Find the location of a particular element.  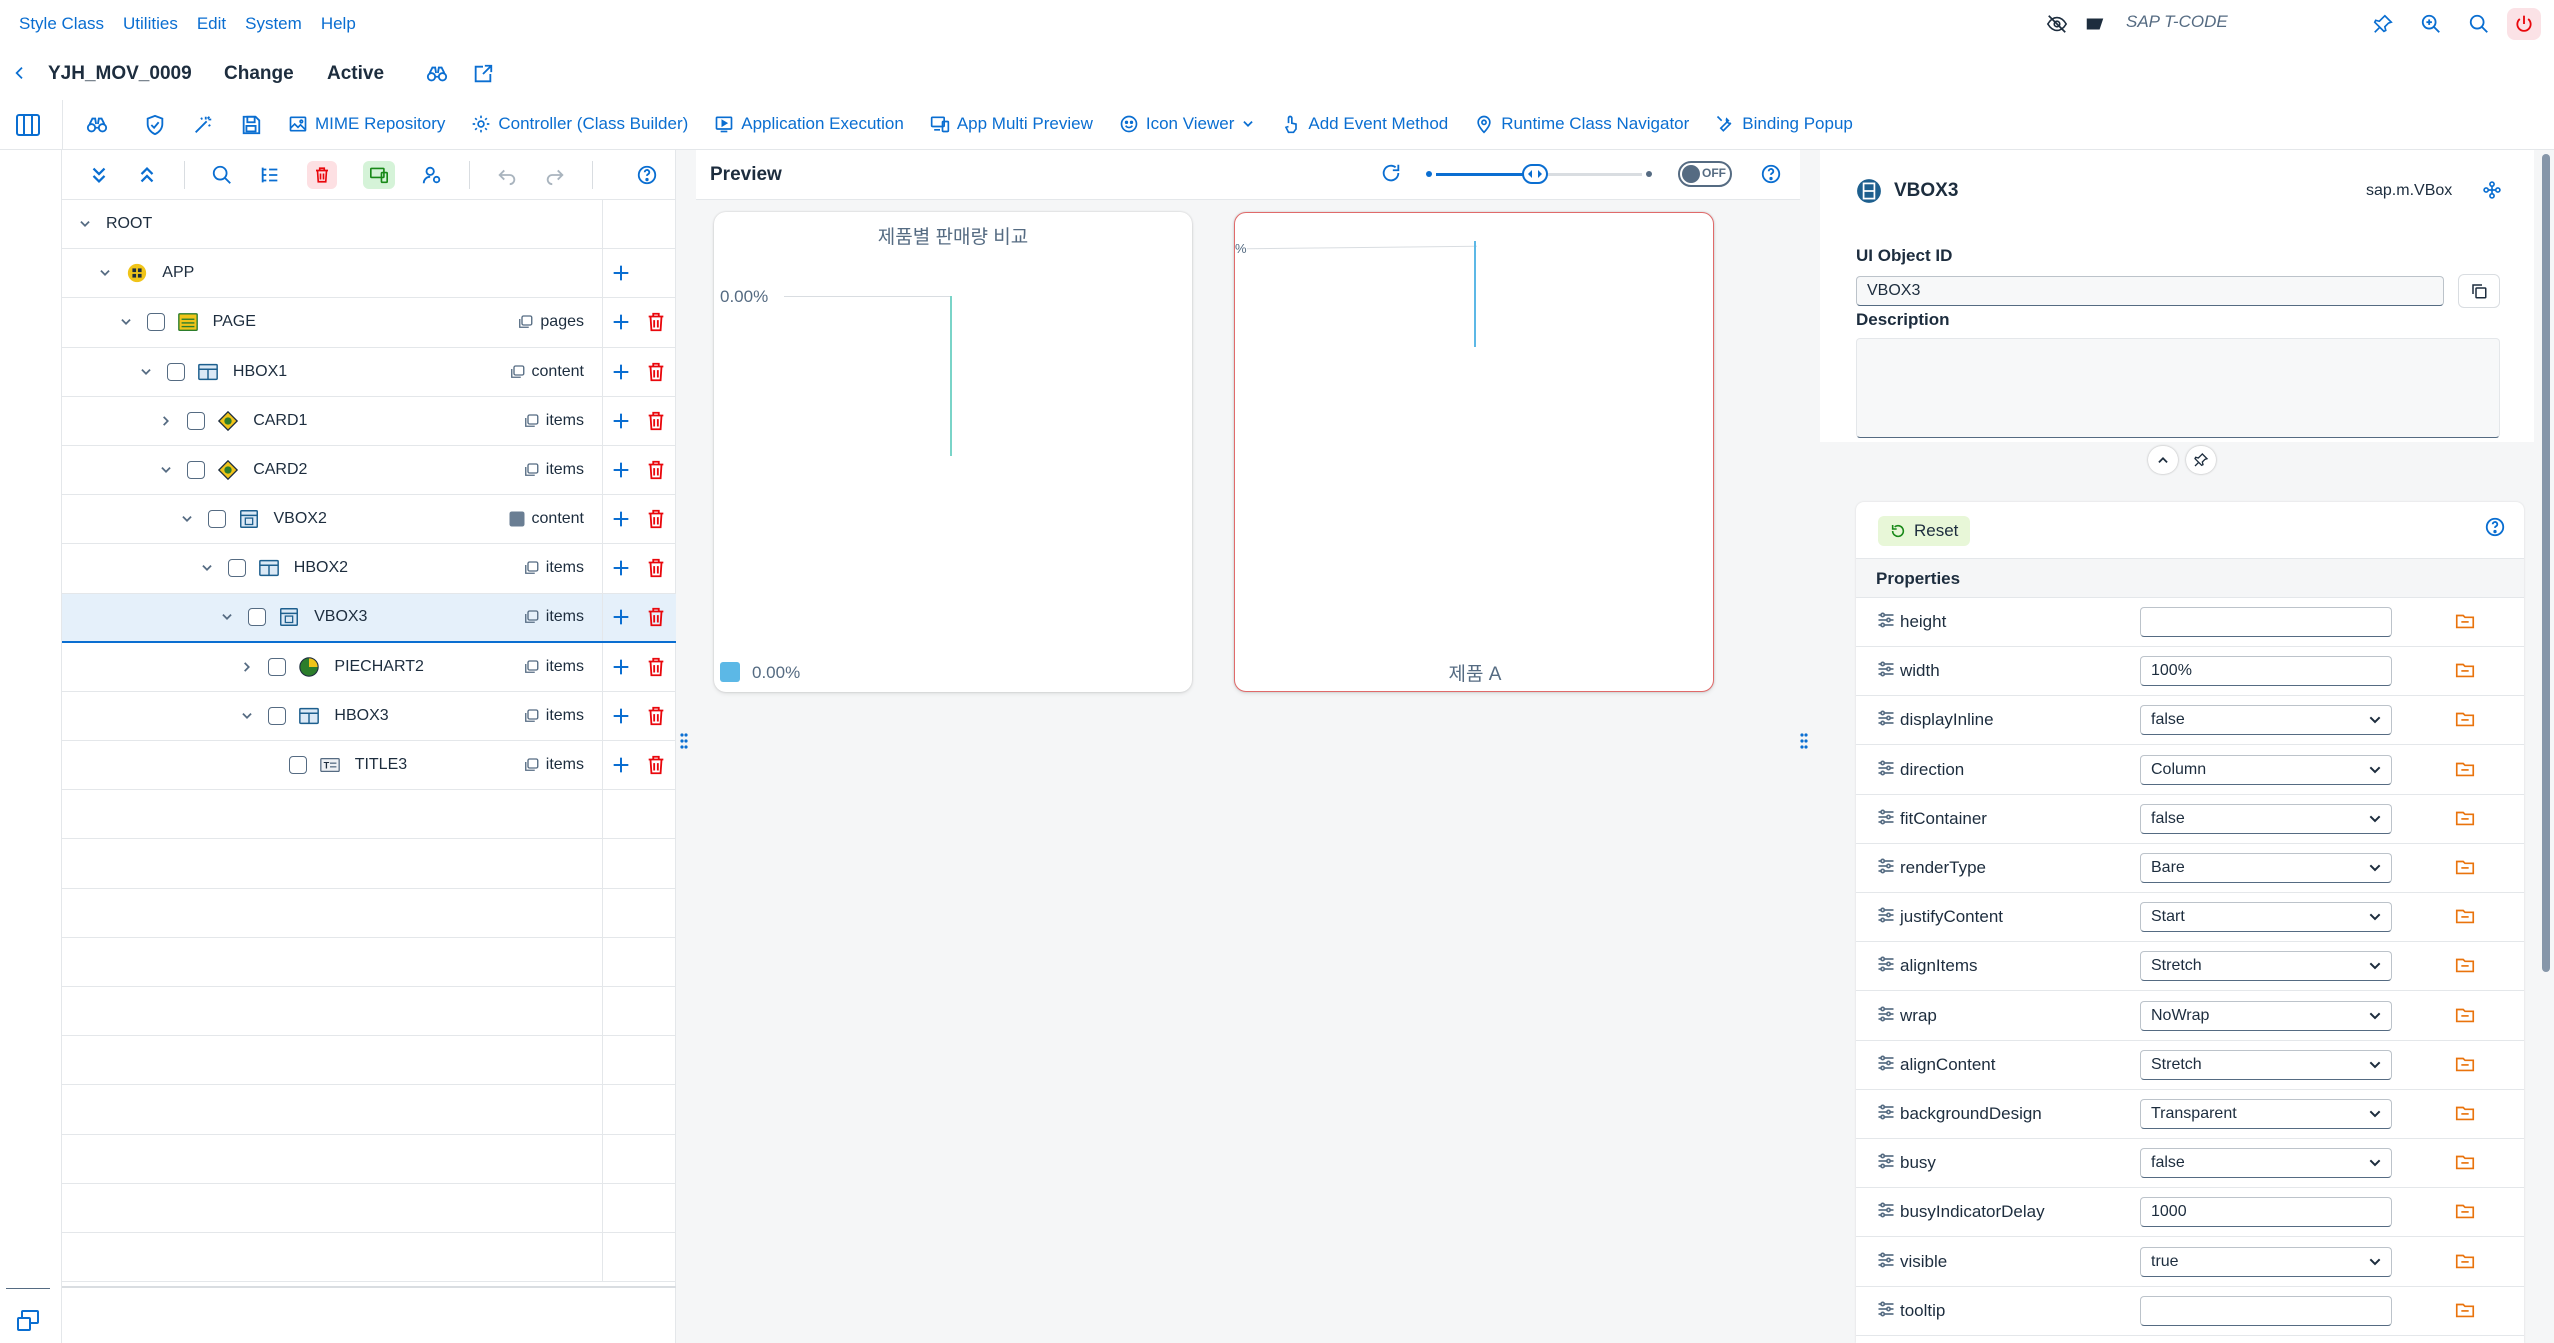

tcode-input: SAP T-CODE is located at coordinates (2226, 24).